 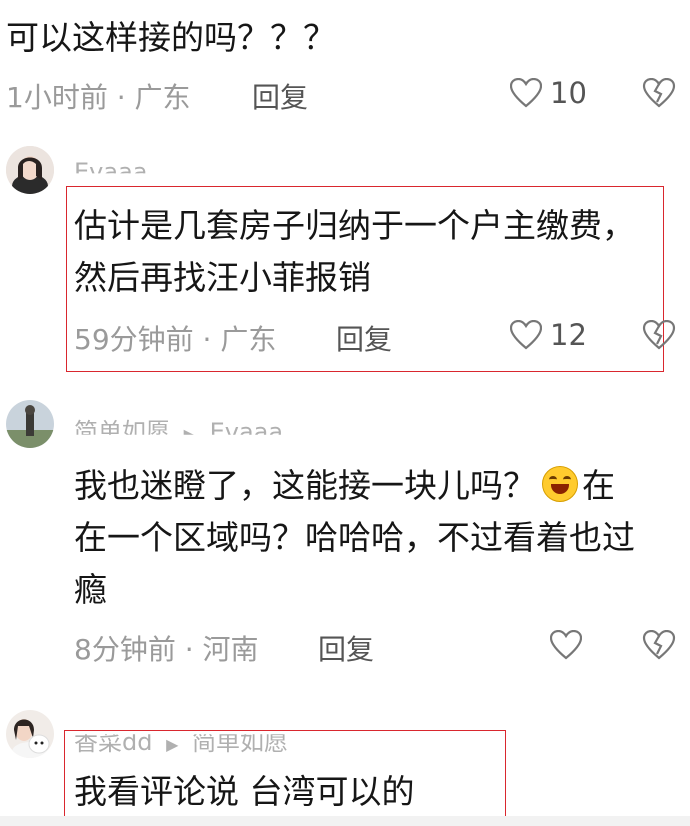 I want to click on comment-meta: 1小时前 · 广东, so click(x=98, y=97).